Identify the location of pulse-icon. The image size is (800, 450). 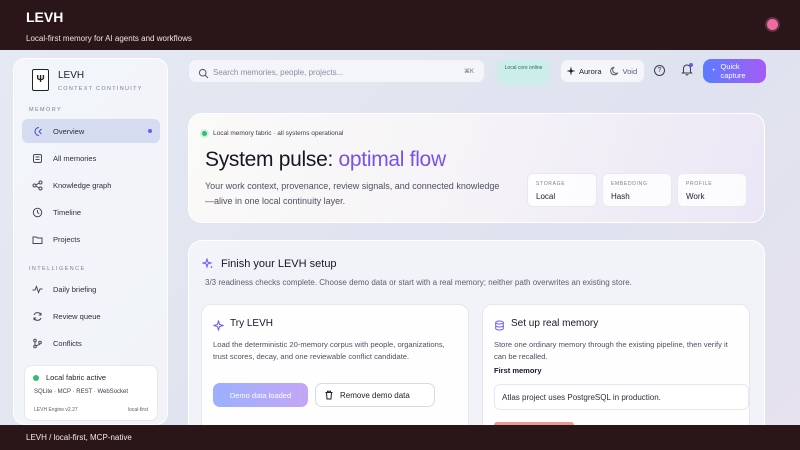
(37, 289).